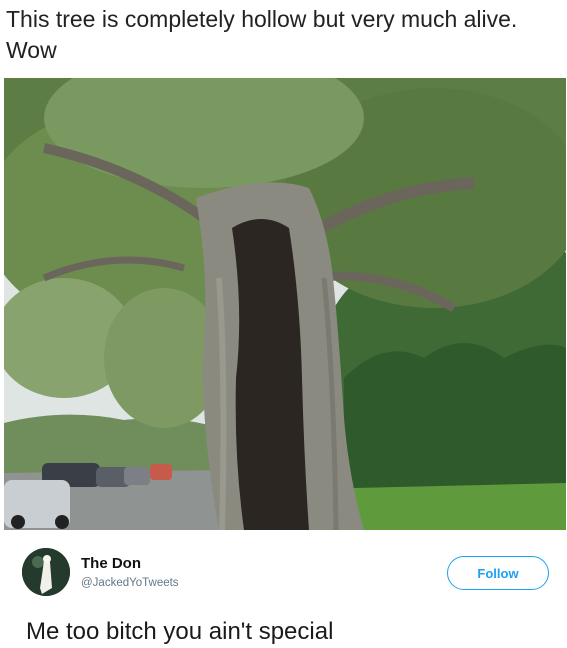 The height and width of the screenshot is (648, 567). Describe the element at coordinates (498, 573) in the screenshot. I see `follow-button: Follow` at that location.